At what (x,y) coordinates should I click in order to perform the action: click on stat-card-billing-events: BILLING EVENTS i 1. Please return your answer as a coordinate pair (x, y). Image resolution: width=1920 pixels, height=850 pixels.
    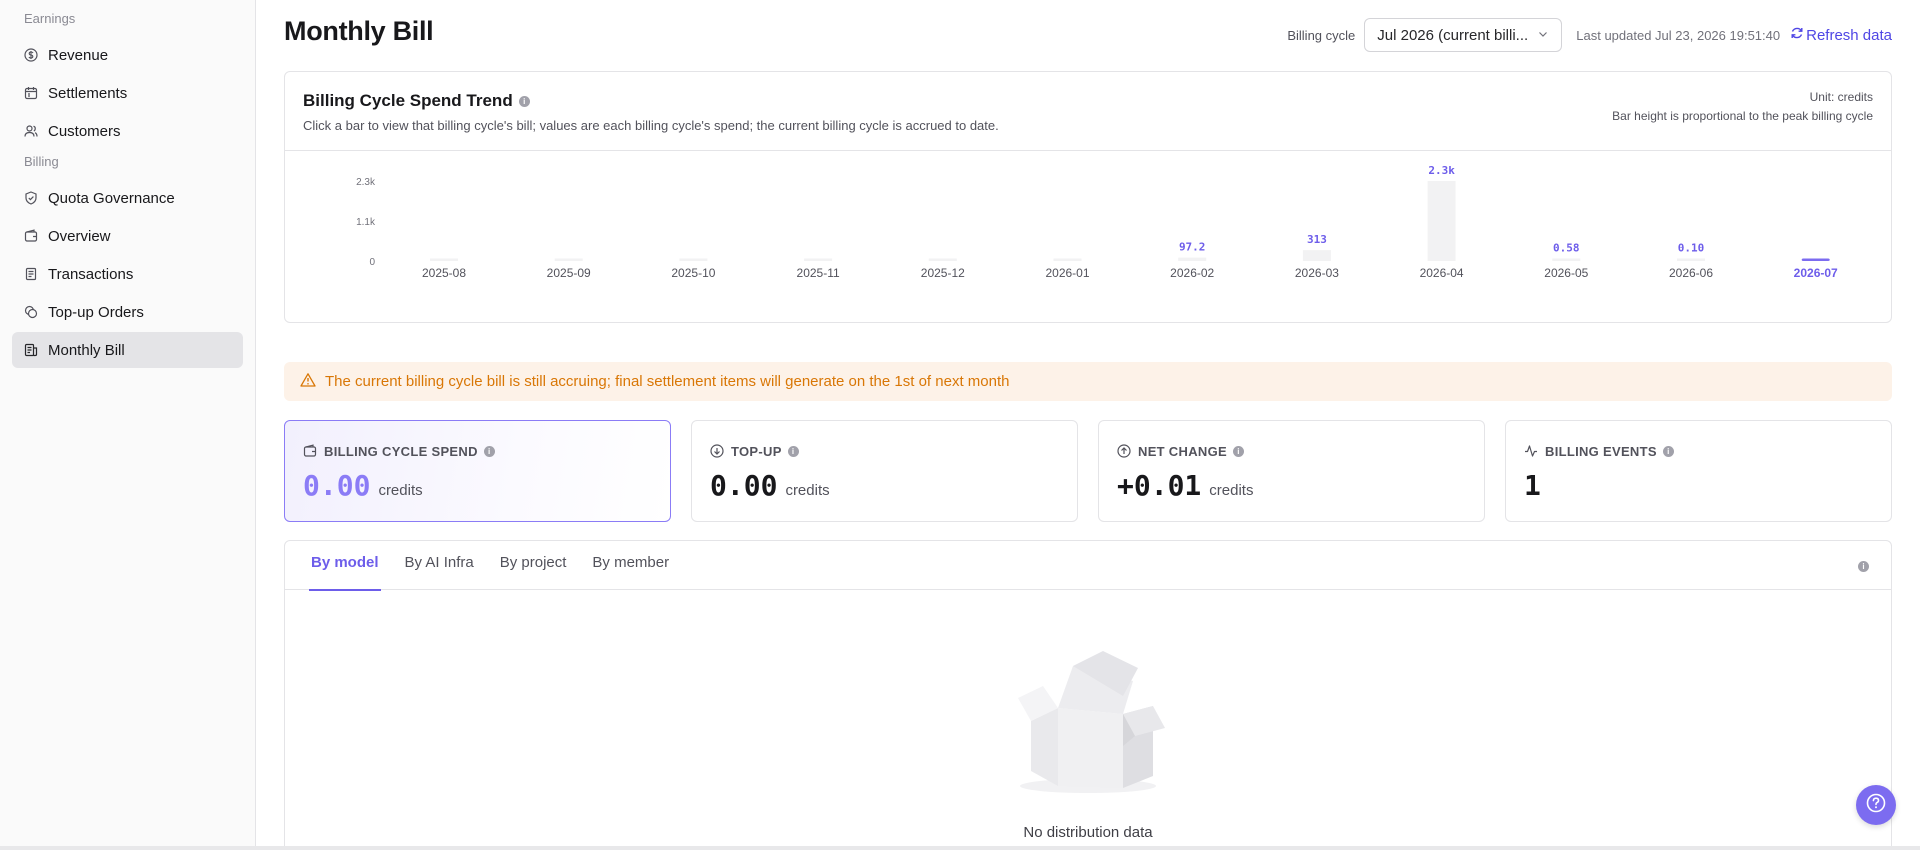
    Looking at the image, I should click on (1698, 471).